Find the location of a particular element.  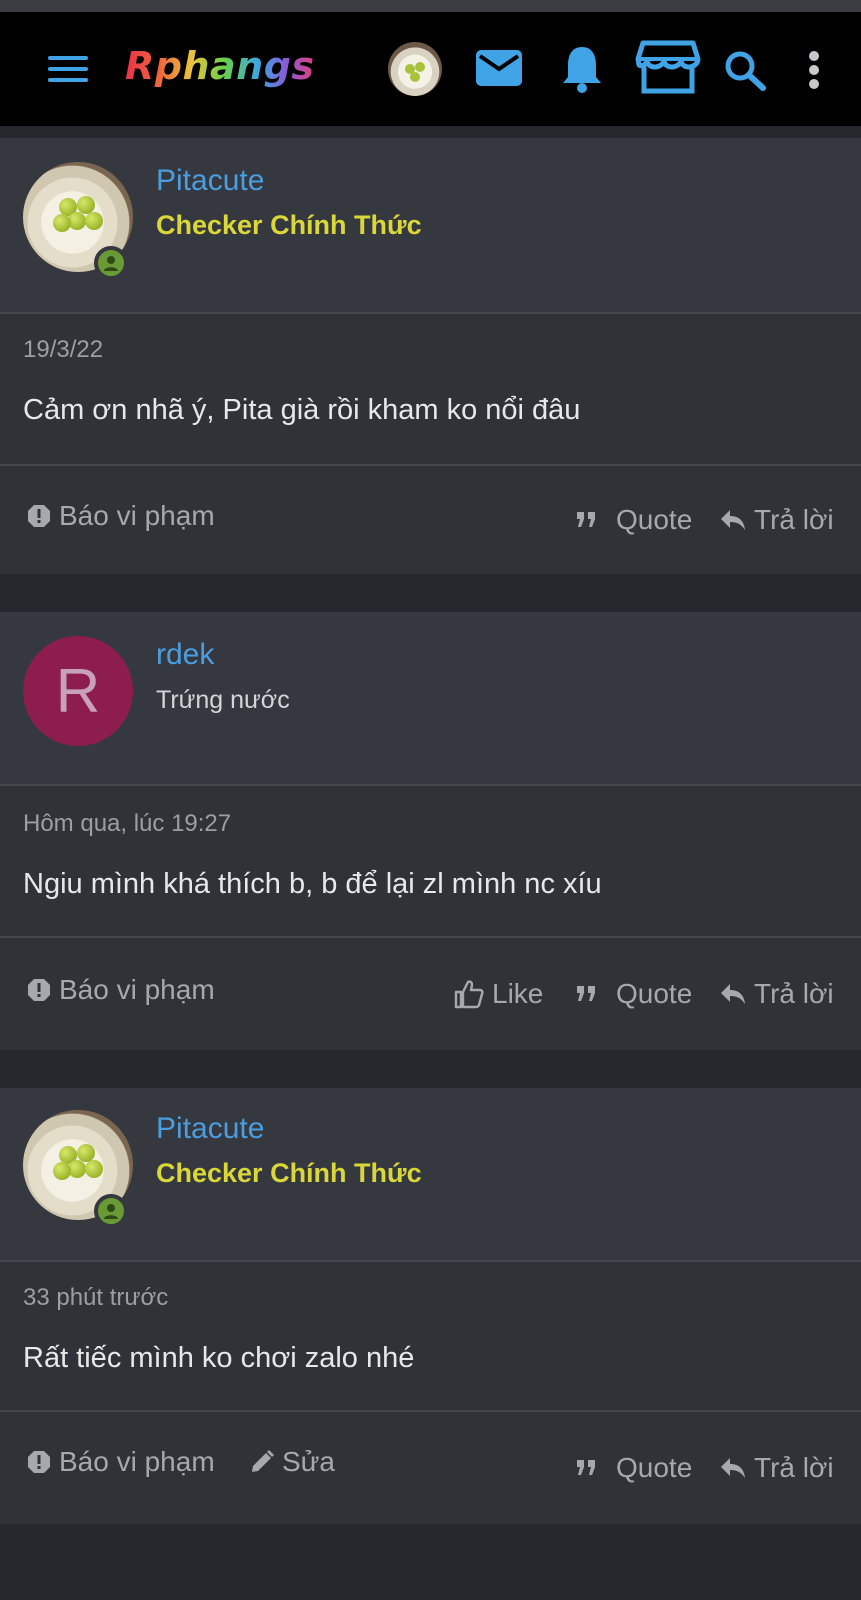

search-icon is located at coordinates (745, 70).